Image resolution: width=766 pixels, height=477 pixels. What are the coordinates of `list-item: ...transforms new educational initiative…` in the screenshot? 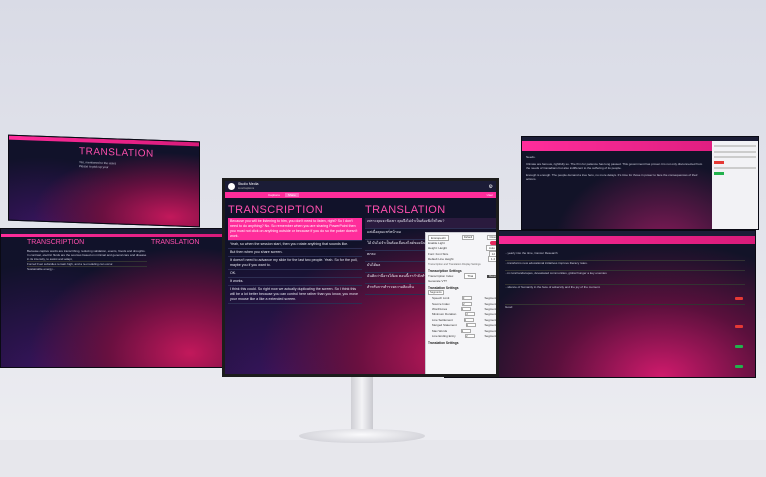 It's located at (625, 266).